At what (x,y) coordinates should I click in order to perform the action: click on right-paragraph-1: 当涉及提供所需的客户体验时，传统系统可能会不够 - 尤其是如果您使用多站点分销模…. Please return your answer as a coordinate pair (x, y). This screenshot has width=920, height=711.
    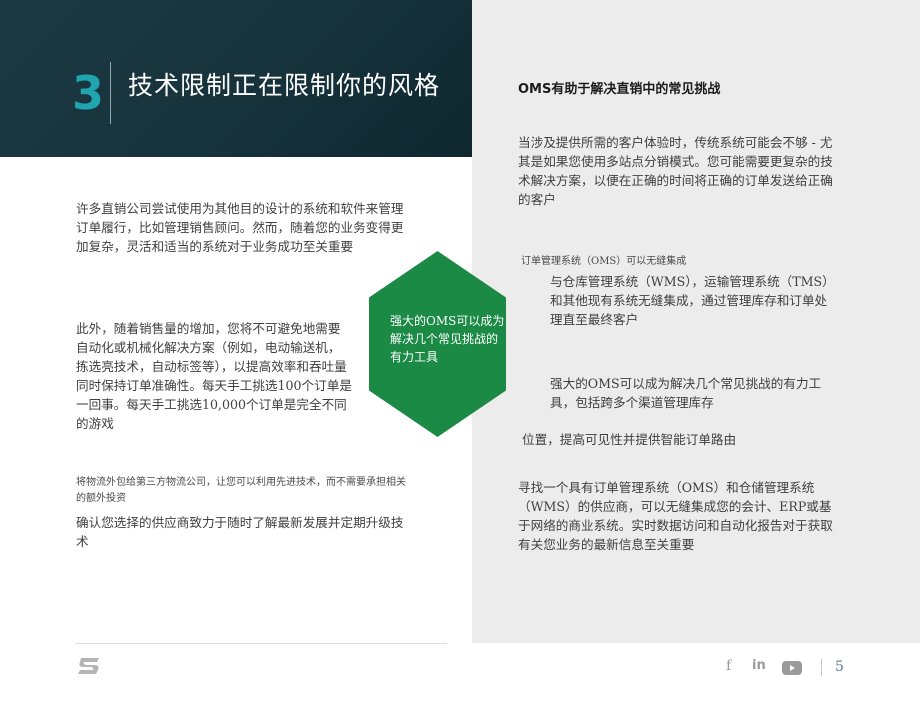
    Looking at the image, I should click on (675, 171).